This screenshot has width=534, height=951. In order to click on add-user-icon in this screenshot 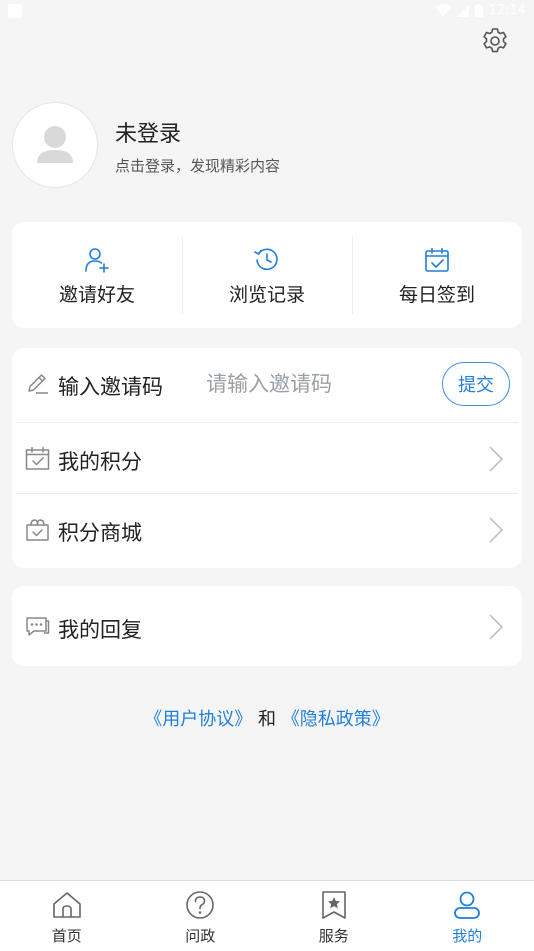, I will do `click(97, 260)`.